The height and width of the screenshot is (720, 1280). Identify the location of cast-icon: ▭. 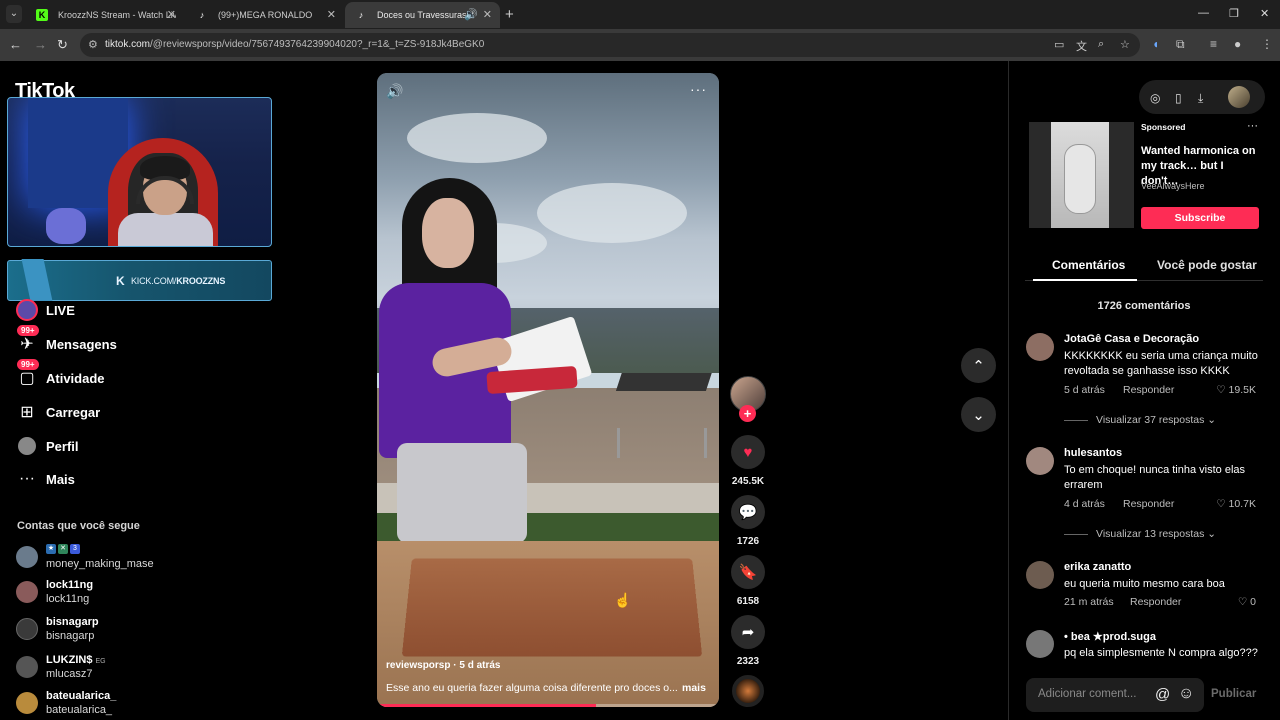
(1059, 44).